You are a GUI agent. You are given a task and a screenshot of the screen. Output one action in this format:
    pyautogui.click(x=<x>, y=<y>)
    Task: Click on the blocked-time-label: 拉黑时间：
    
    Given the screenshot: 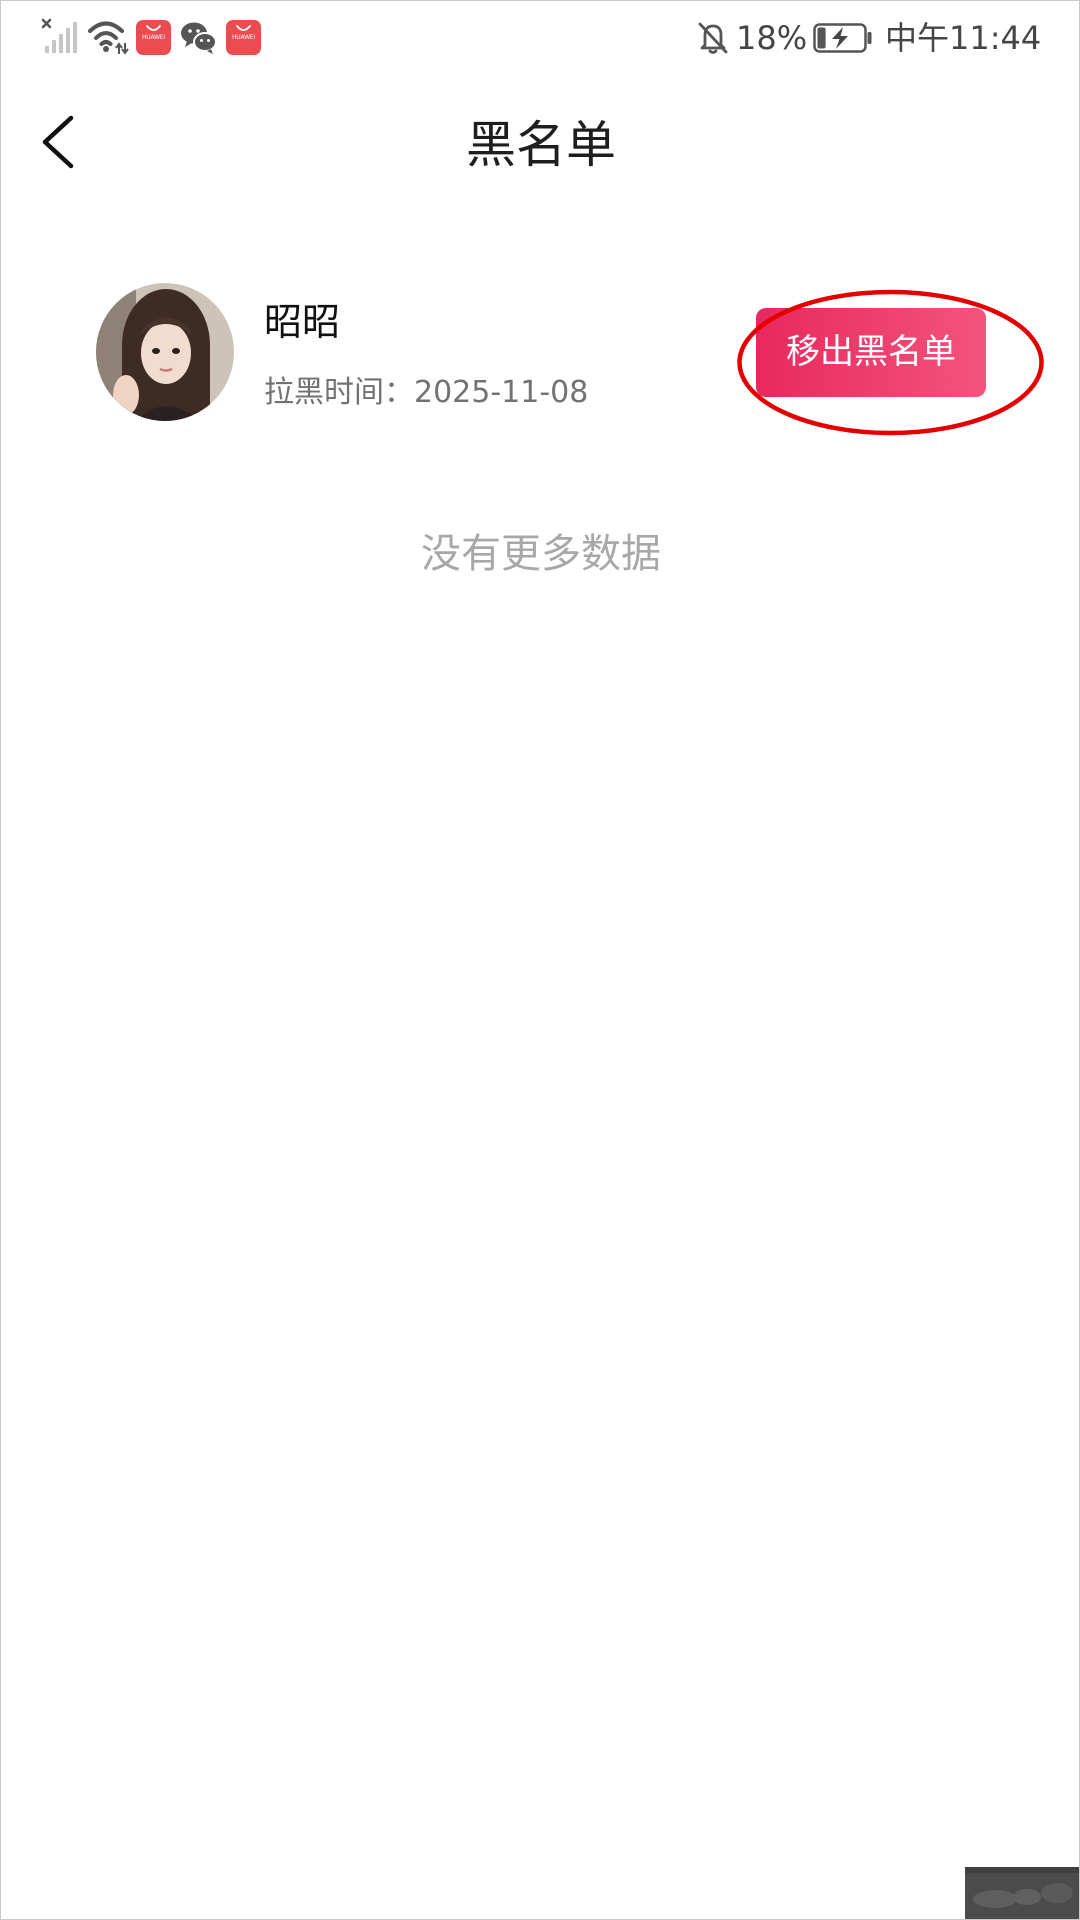 What is the action you would take?
    pyautogui.click(x=339, y=392)
    